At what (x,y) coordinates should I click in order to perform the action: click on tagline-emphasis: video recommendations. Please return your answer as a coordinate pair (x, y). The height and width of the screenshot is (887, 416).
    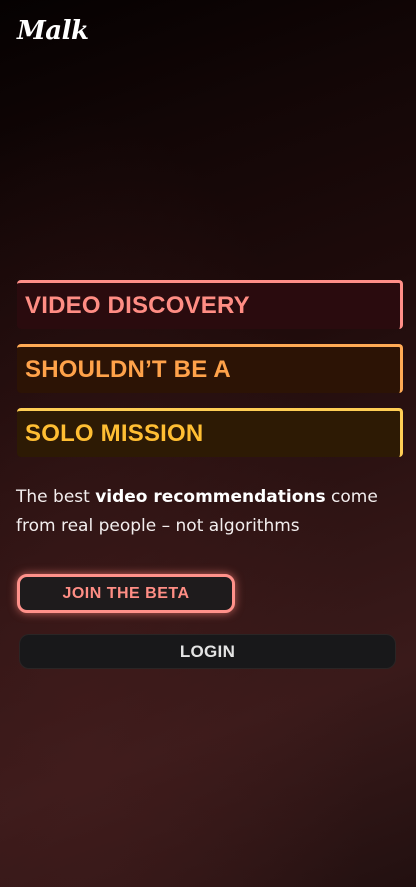
    Looking at the image, I should click on (210, 497).